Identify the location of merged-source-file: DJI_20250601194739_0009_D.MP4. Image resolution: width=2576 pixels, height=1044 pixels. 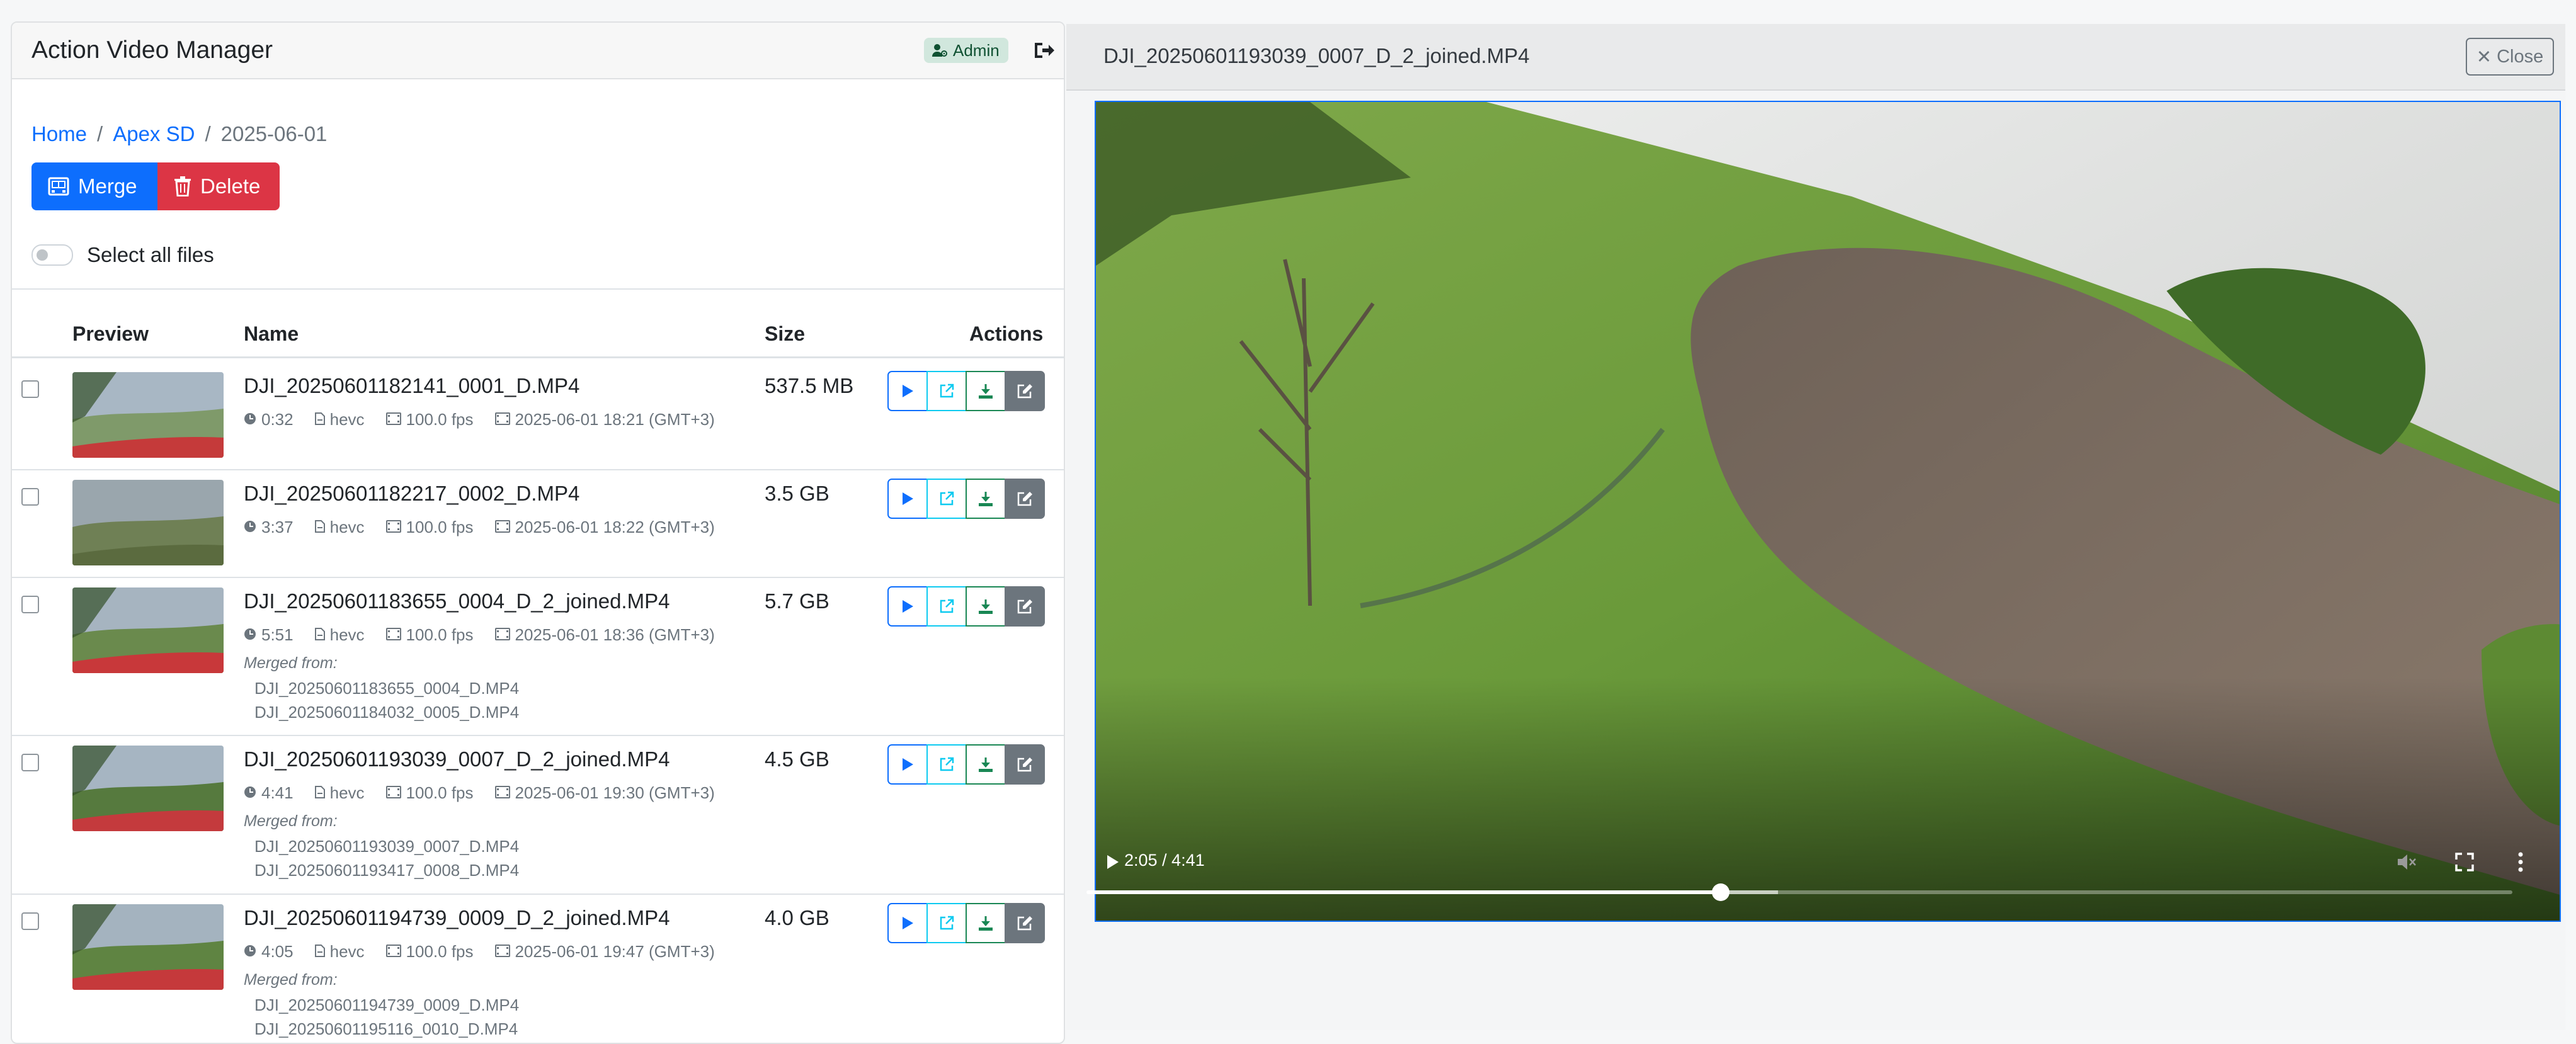
(387, 1005).